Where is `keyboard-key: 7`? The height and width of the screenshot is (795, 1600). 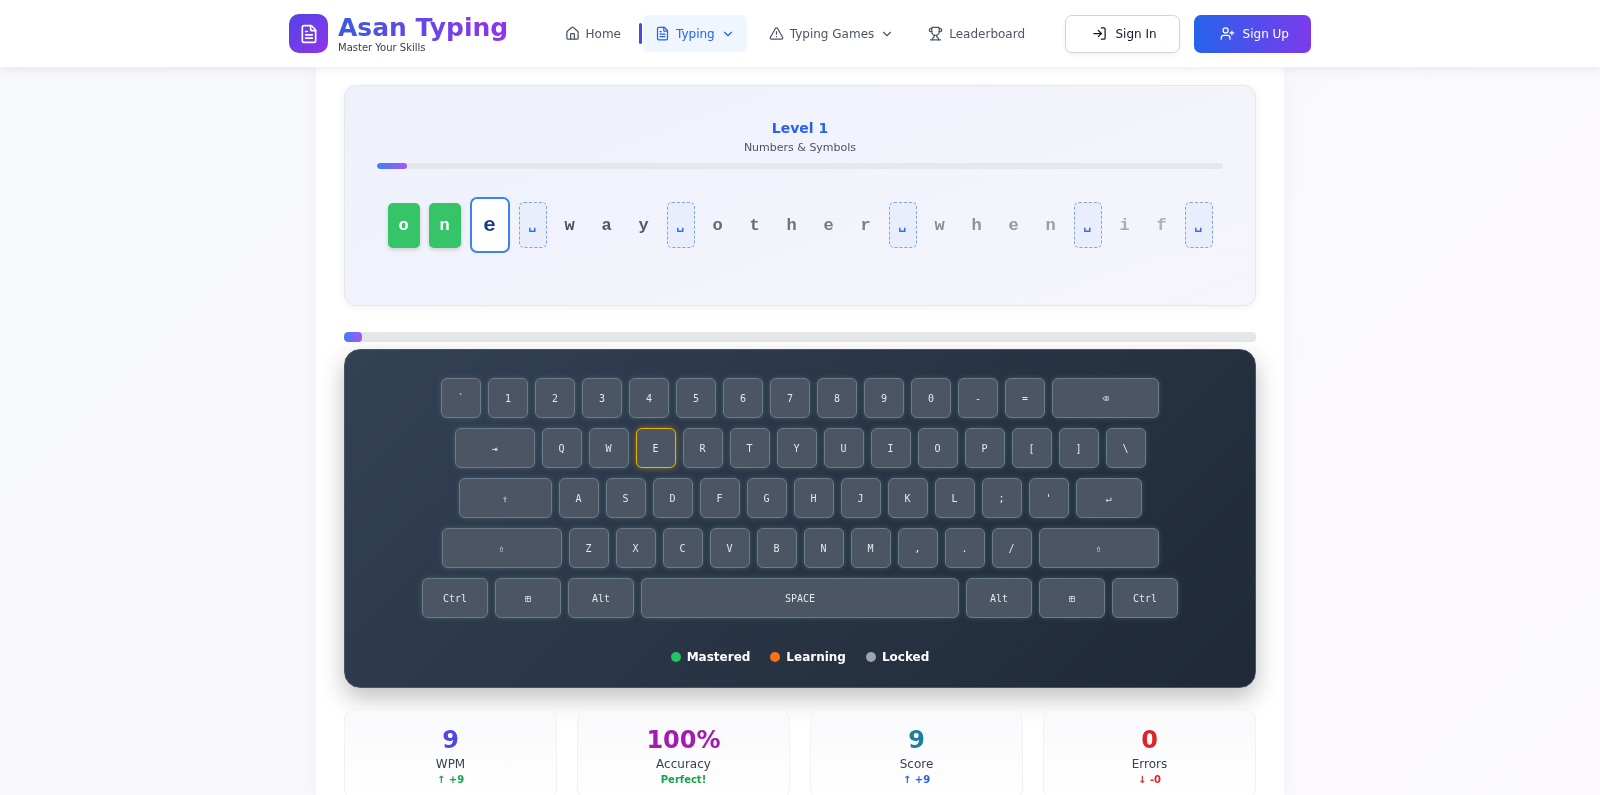
keyboard-key: 7 is located at coordinates (790, 398).